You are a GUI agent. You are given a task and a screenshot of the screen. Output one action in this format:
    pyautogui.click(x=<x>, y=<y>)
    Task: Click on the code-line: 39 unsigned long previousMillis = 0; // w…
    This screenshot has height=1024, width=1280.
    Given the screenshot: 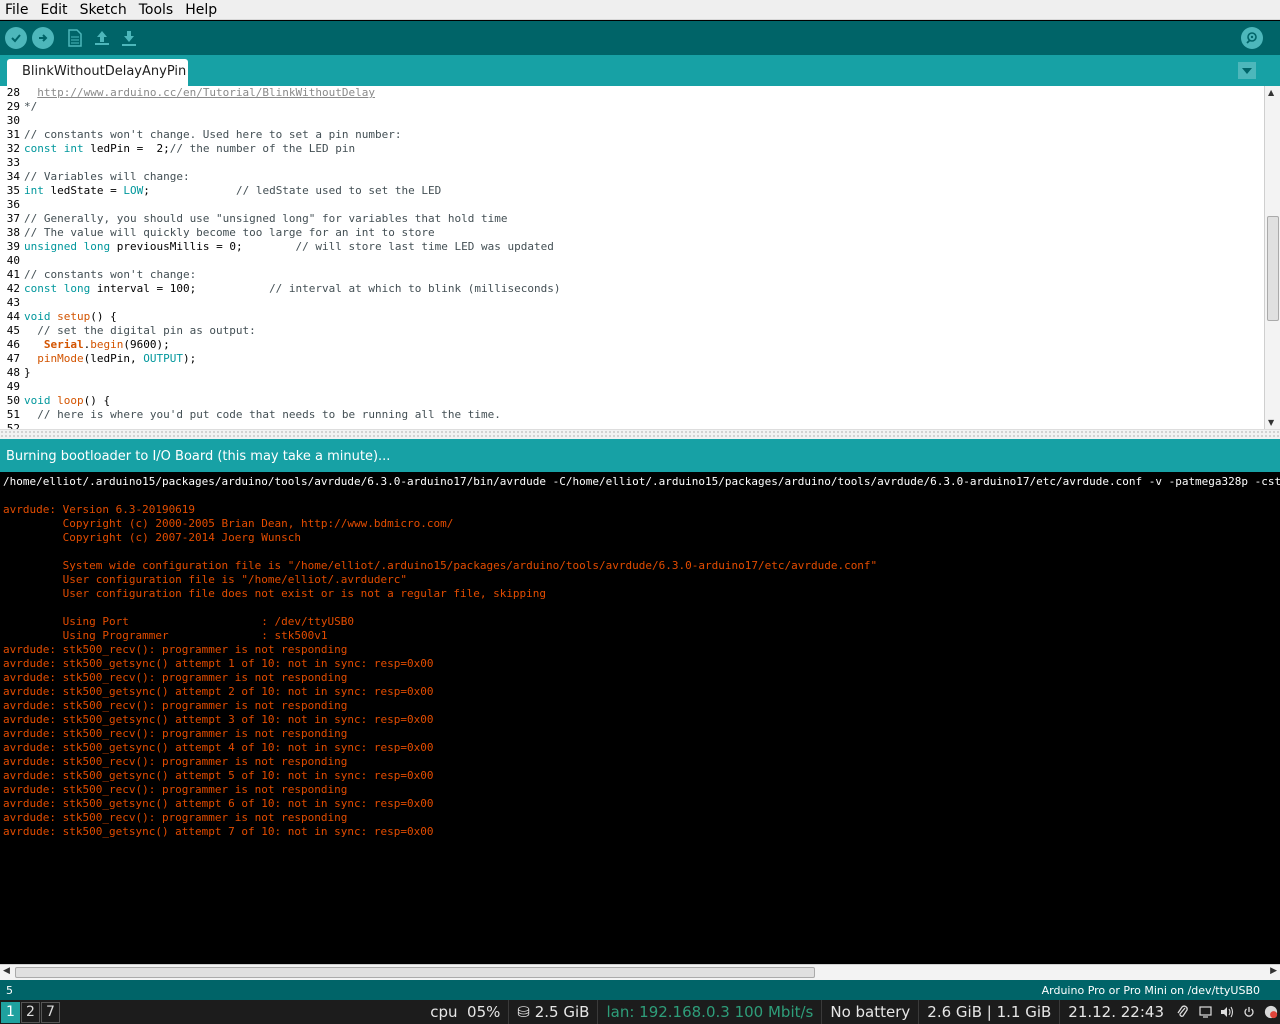 What is the action you would take?
    pyautogui.click(x=631, y=247)
    